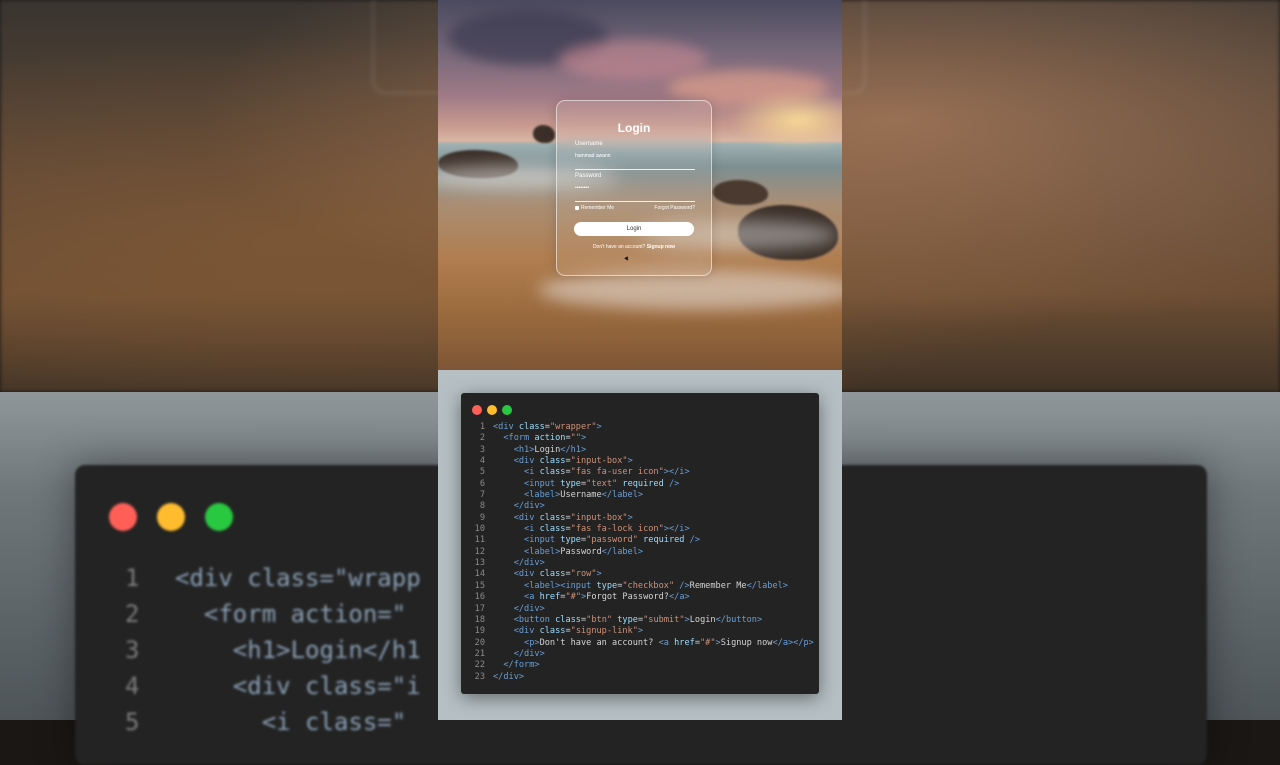  I want to click on code-line: 14 <div class="row">, so click(642, 574).